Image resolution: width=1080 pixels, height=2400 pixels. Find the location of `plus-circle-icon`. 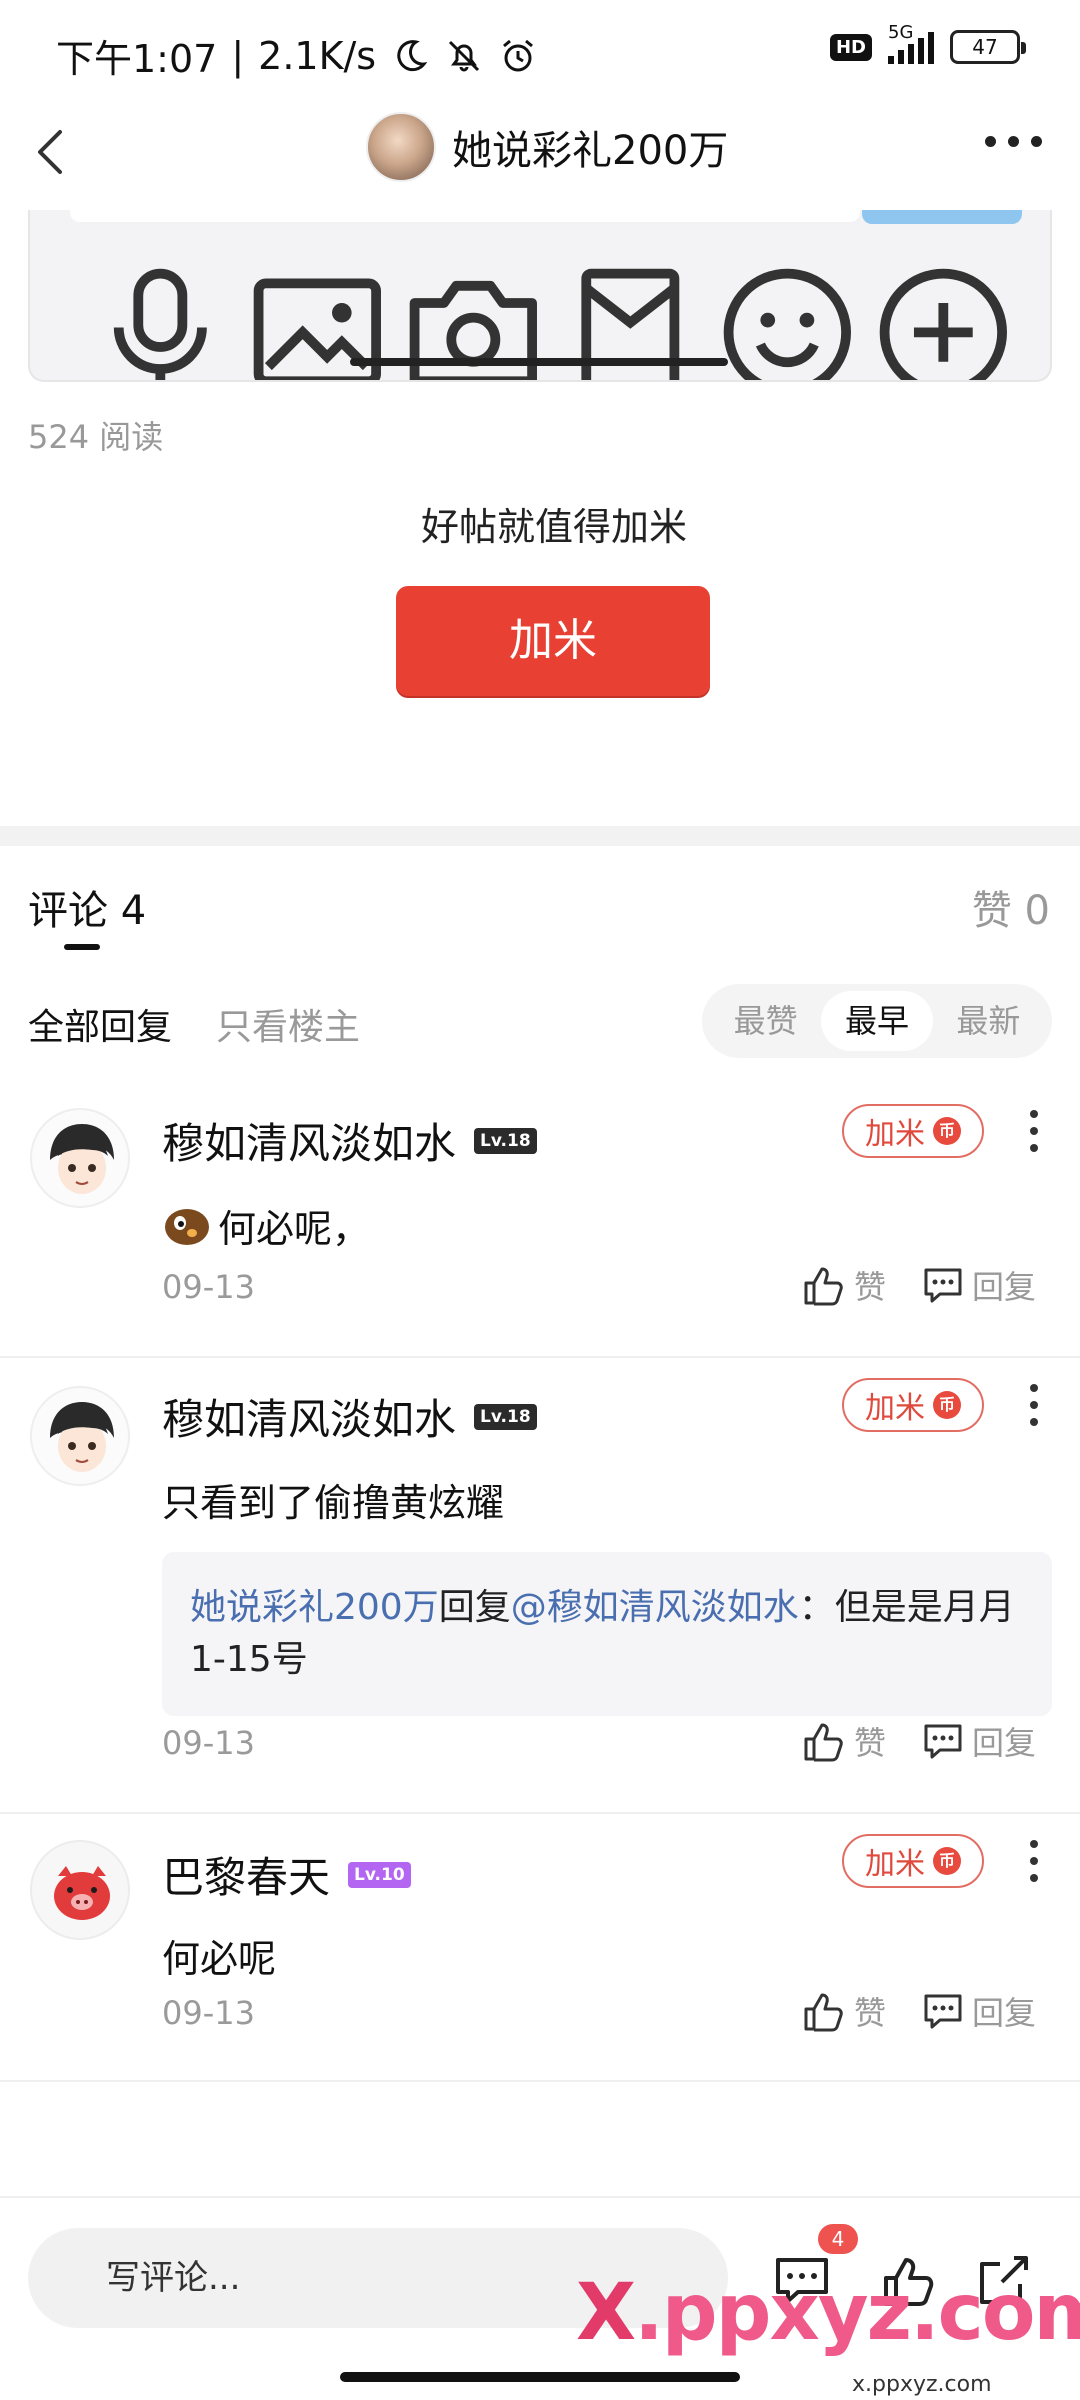

plus-circle-icon is located at coordinates (944, 324).